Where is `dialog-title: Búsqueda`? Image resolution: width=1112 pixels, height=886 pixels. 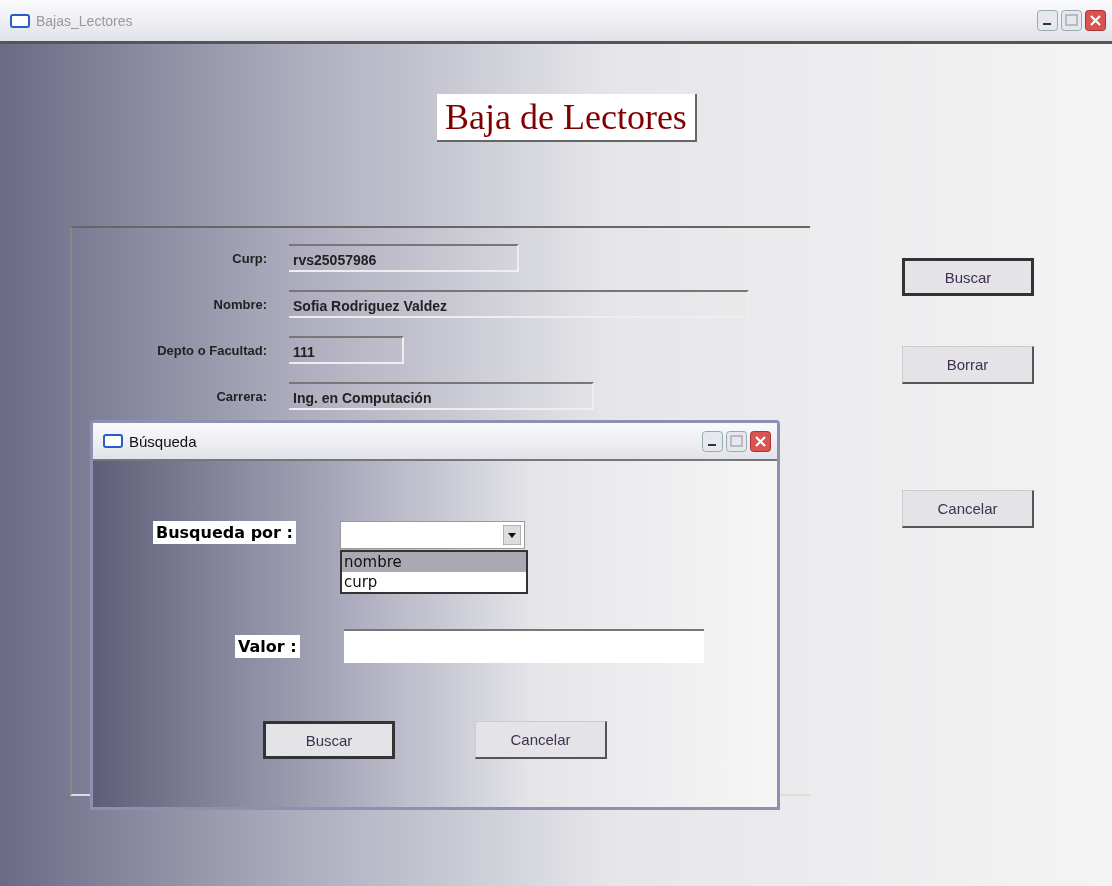 dialog-title: Búsqueda is located at coordinates (163, 441).